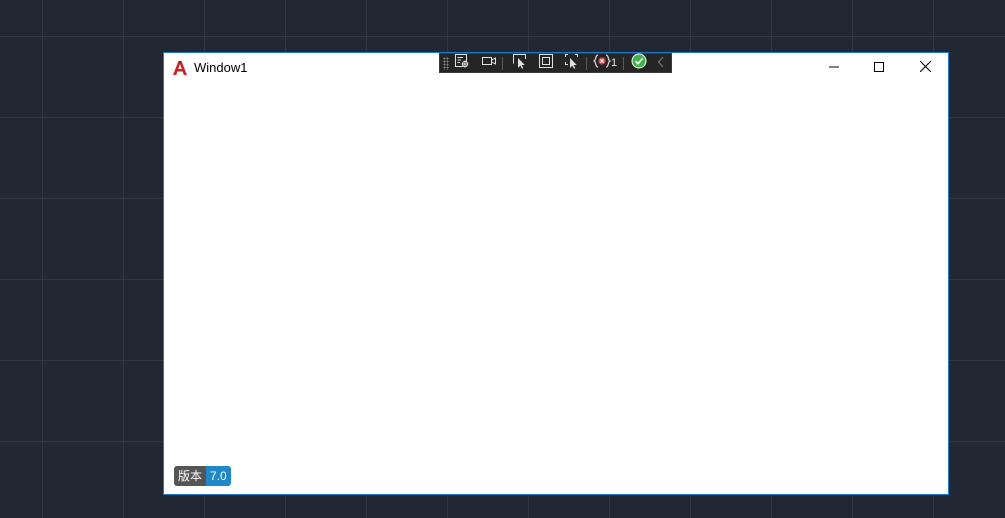  I want to click on hot-reload-status-button, so click(639, 63).